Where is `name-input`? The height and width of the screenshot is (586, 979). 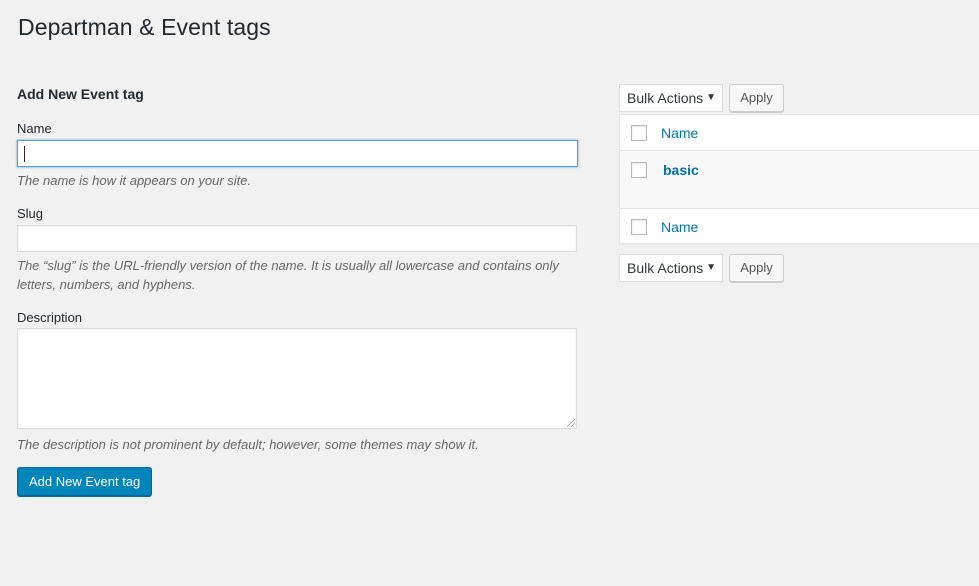 name-input is located at coordinates (297, 153).